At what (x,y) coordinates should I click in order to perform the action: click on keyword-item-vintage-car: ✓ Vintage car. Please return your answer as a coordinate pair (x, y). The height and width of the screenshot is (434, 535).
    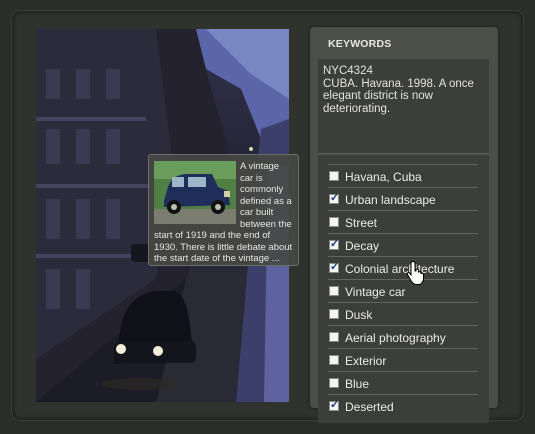
    Looking at the image, I should click on (403, 291).